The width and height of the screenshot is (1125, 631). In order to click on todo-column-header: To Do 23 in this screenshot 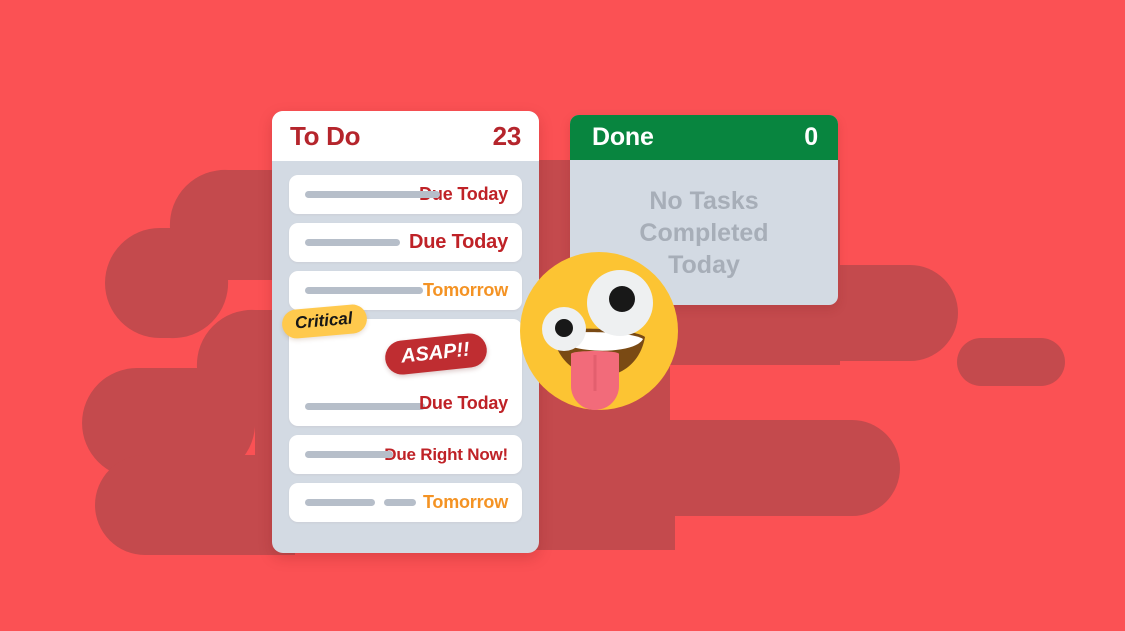, I will do `click(405, 136)`.